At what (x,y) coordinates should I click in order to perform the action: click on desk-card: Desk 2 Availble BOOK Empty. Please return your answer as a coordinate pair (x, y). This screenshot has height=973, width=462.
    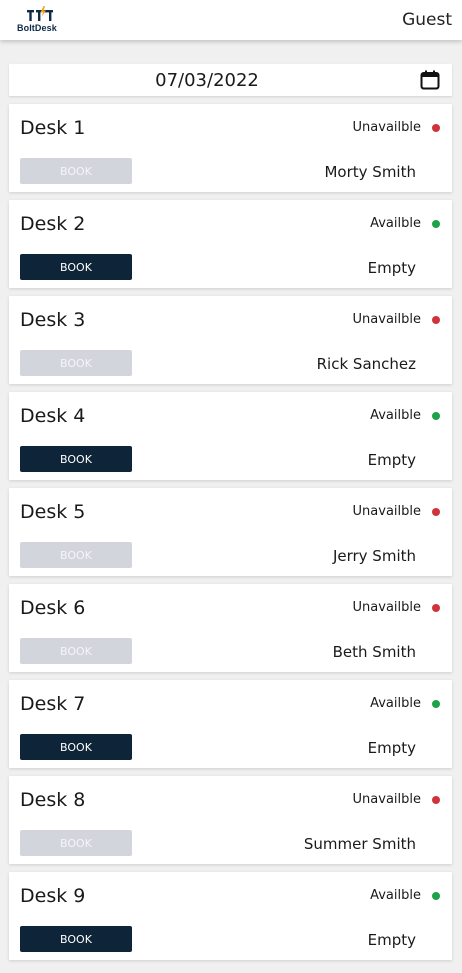
    Looking at the image, I should click on (230, 244).